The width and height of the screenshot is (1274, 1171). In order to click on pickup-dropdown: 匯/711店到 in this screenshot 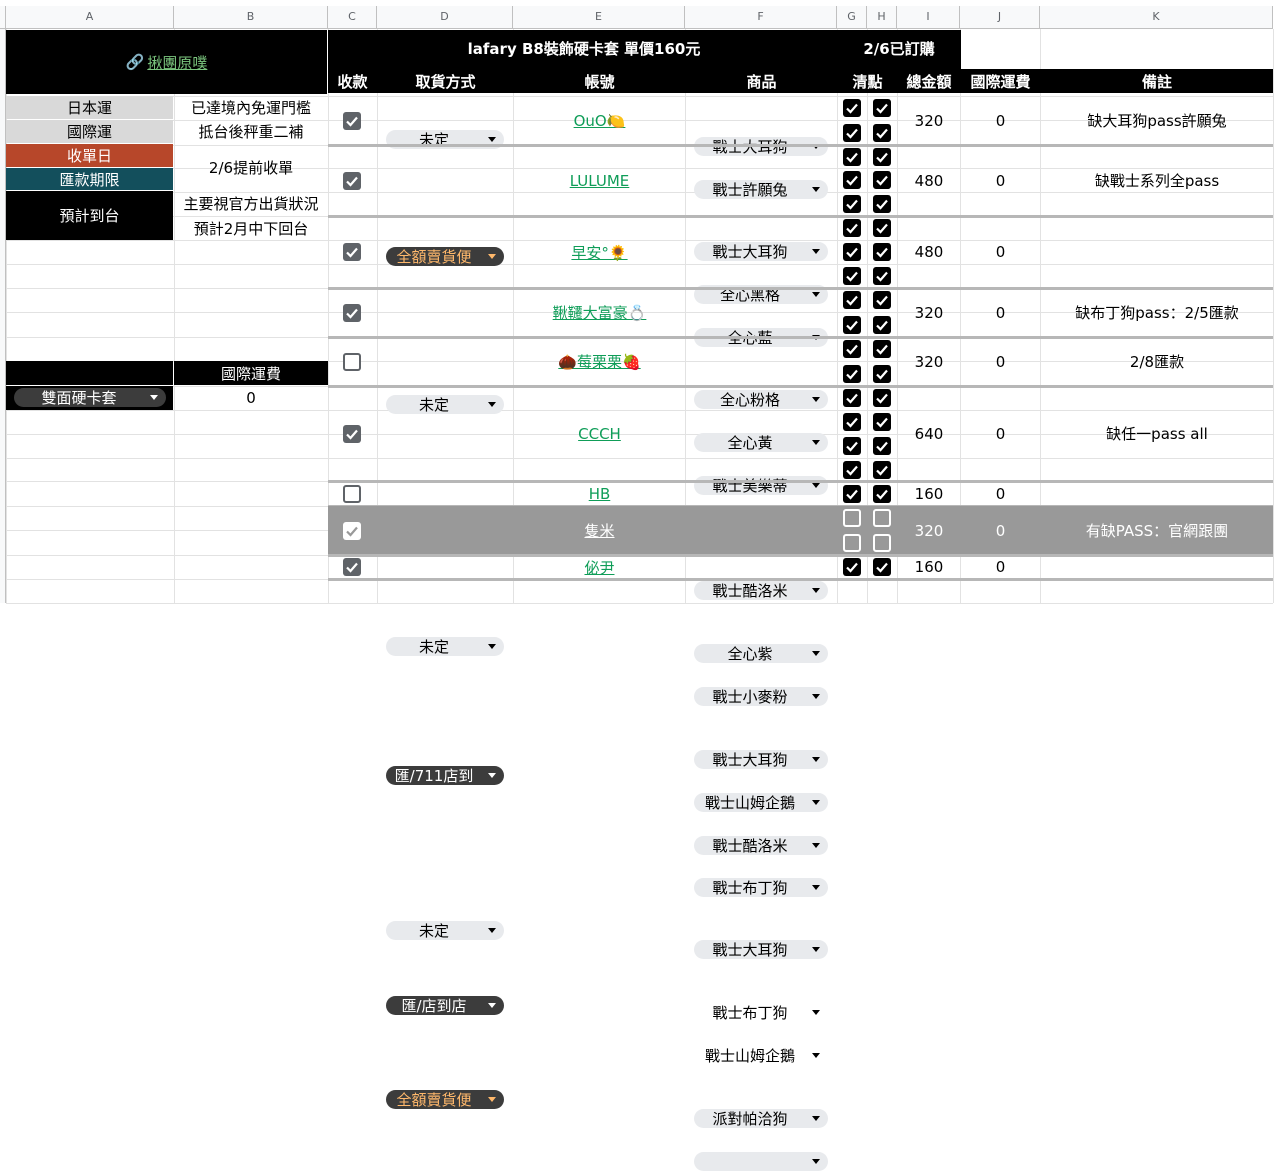, I will do `click(445, 775)`.